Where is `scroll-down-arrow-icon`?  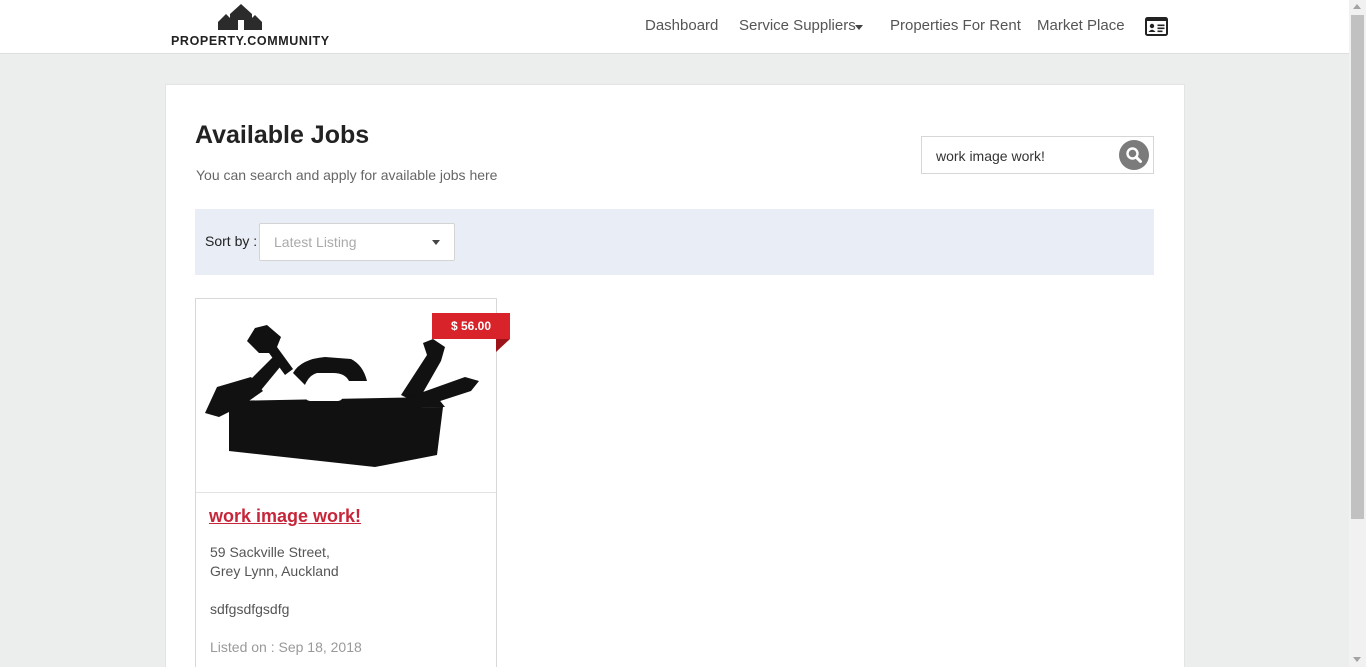
scroll-down-arrow-icon is located at coordinates (1357, 659).